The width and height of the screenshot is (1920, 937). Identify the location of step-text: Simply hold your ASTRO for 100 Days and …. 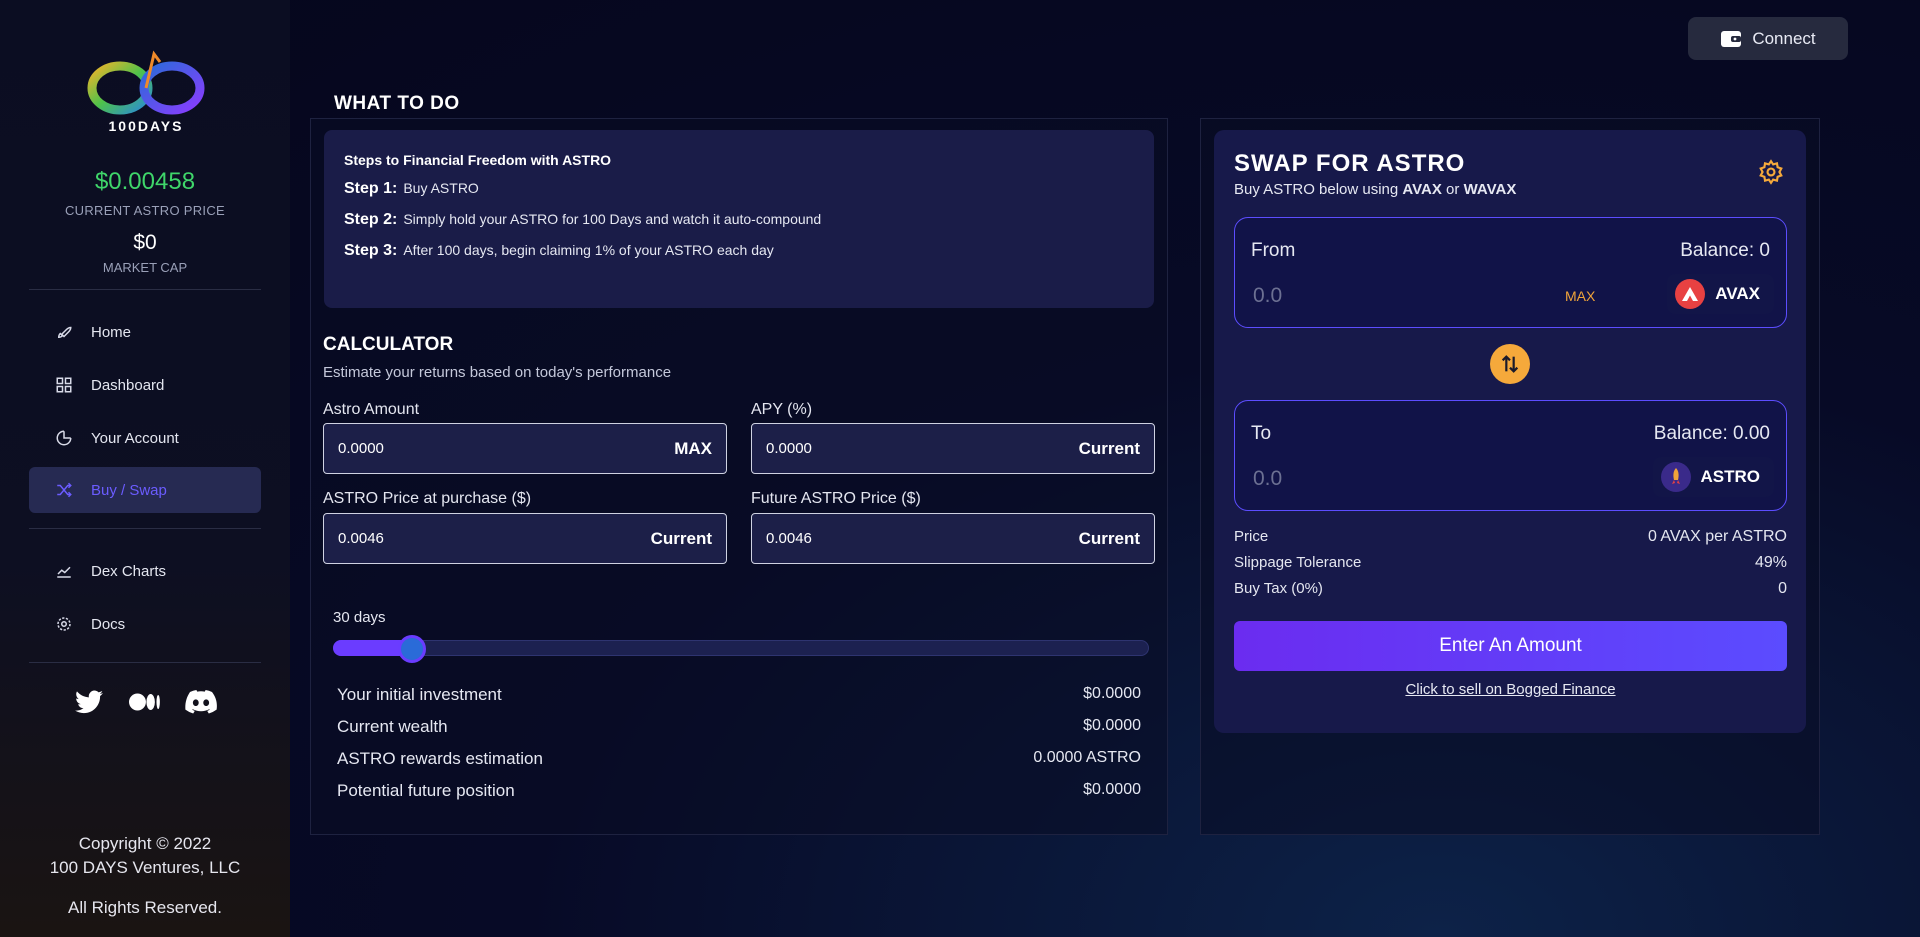
(612, 219).